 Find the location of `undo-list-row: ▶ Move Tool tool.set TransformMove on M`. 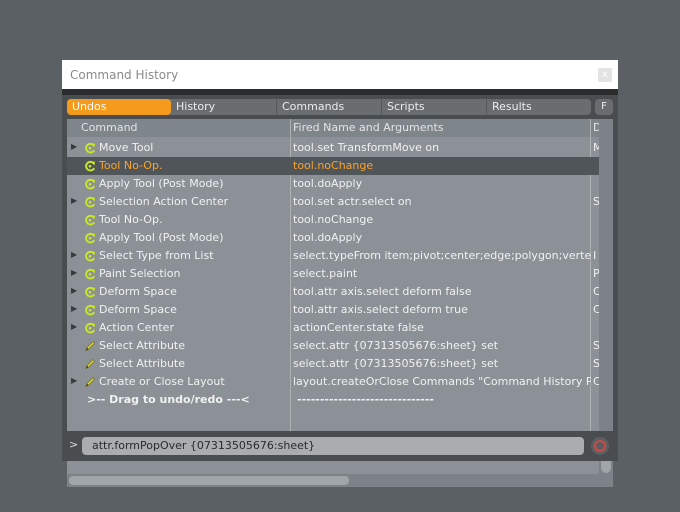

undo-list-row: ▶ Move Tool tool.set TransformMove on M is located at coordinates (333, 148).